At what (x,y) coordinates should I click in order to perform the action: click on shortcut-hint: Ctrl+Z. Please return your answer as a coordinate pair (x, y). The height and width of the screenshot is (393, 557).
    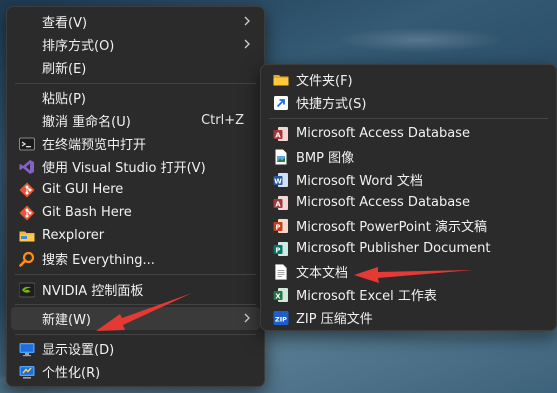
    Looking at the image, I should click on (222, 120).